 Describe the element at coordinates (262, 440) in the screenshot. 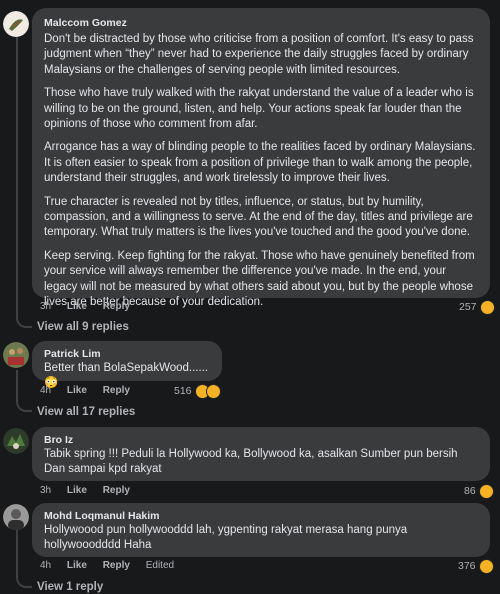

I see `comment-author: Bro Iz` at that location.